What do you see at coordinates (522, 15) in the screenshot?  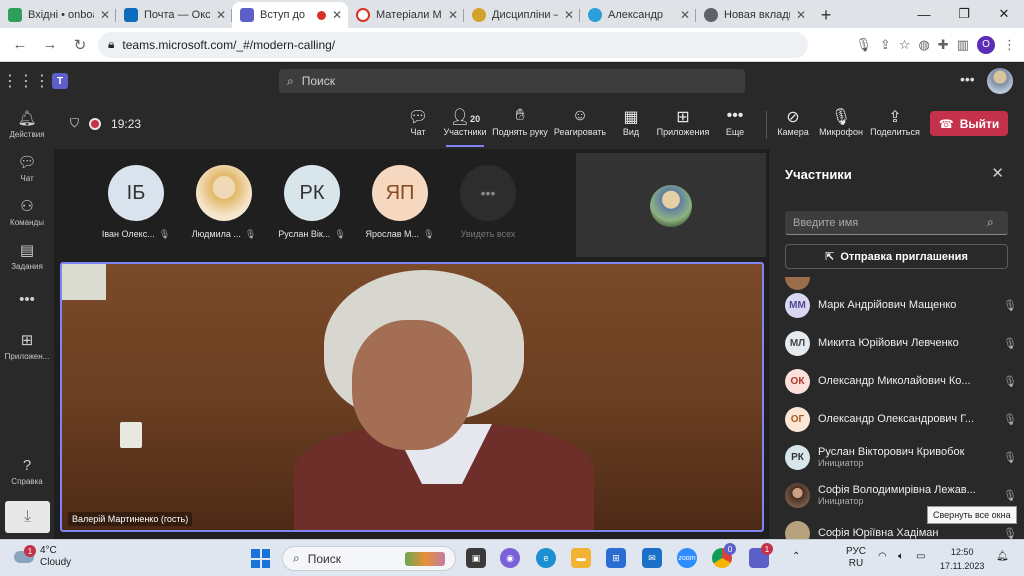 I see `browser-tab: Дисципліни – ✕` at bounding box center [522, 15].